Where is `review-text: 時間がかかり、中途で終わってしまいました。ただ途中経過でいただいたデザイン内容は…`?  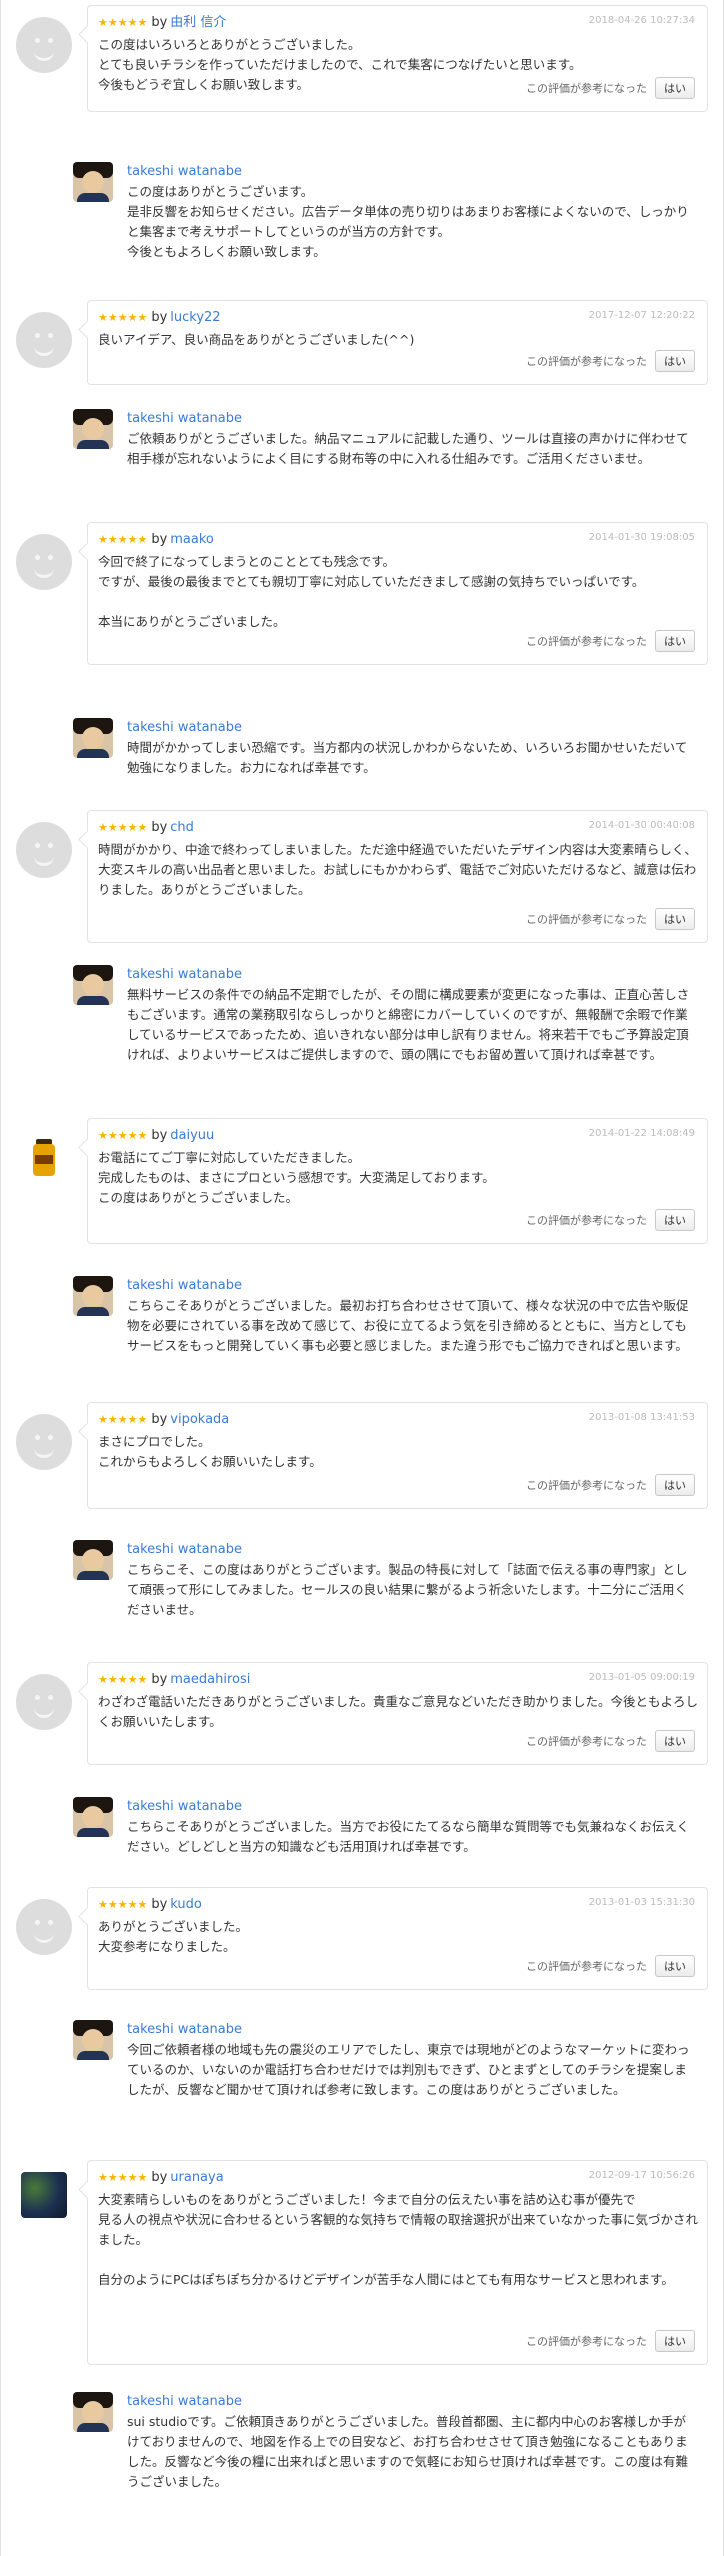 review-text: 時間がかかり、中途で終わってしまいました。ただ途中経過でいただいたデザイン内容は… is located at coordinates (397, 869).